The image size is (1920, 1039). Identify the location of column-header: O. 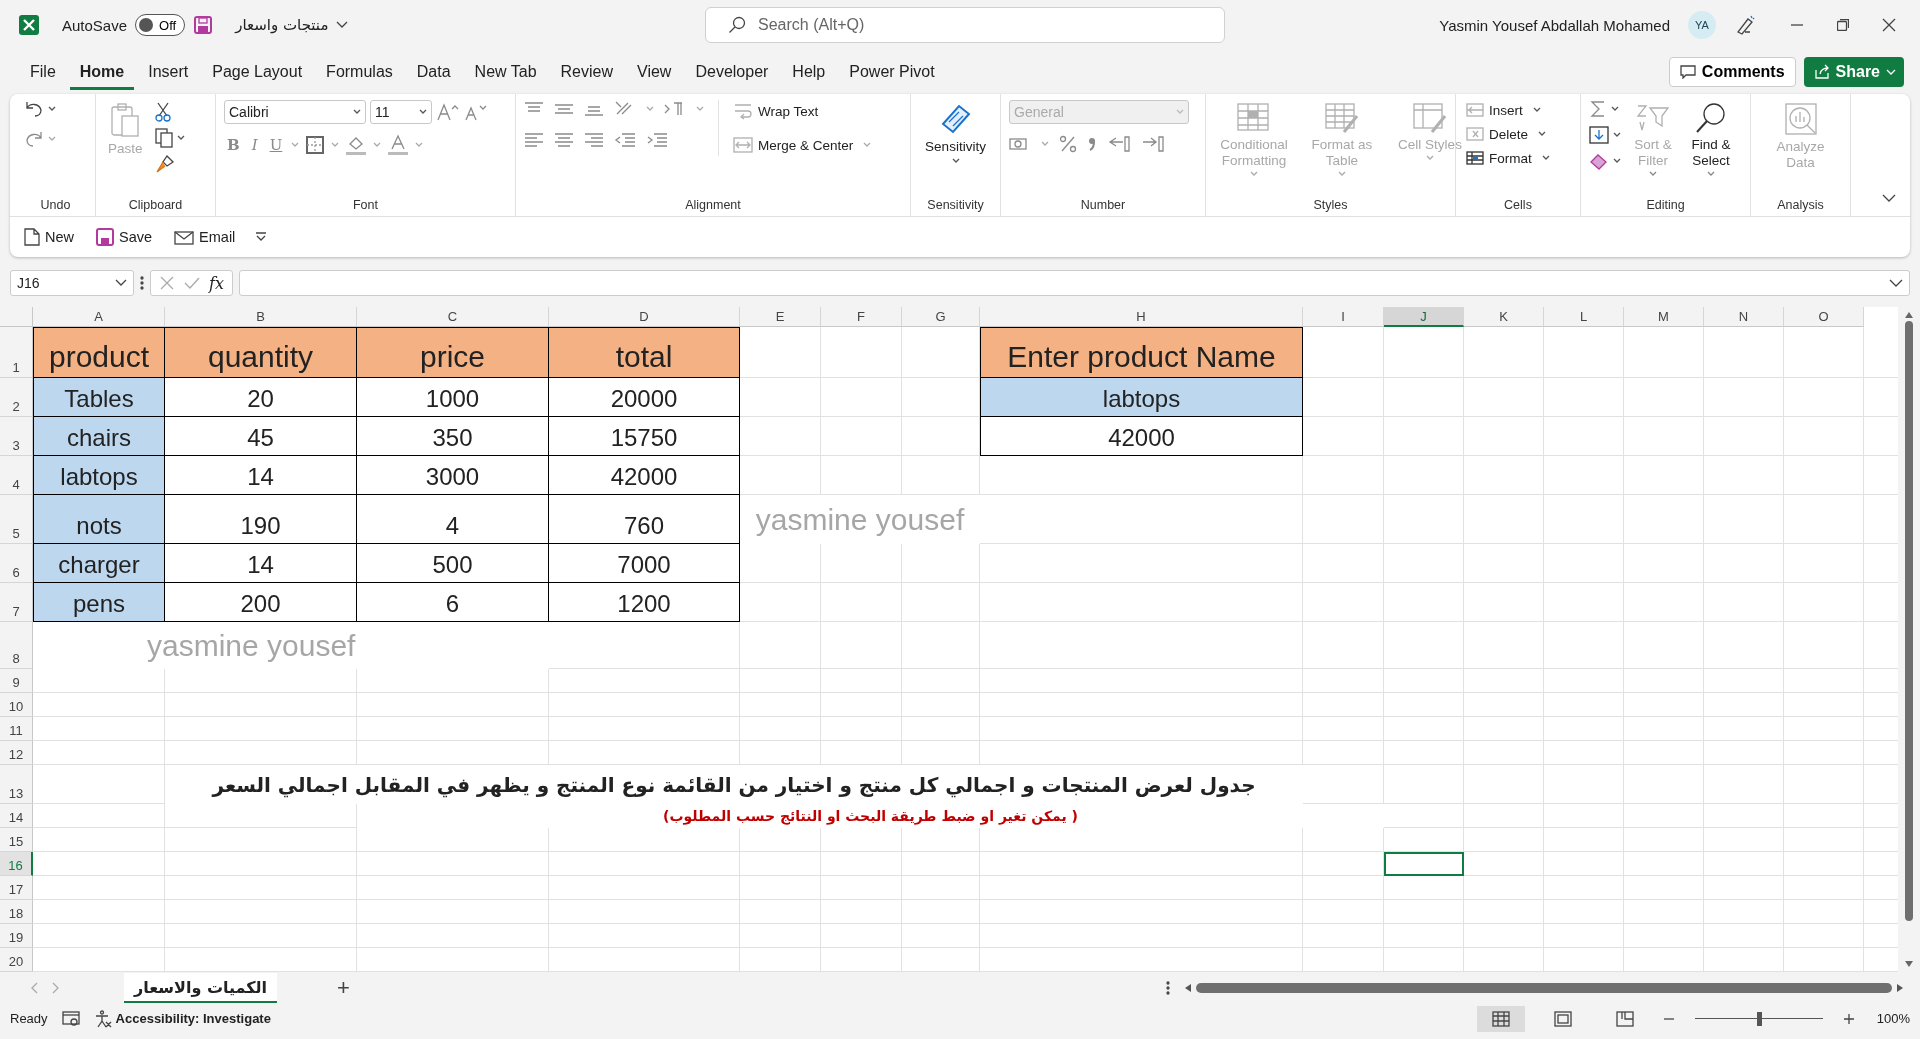
(1824, 317).